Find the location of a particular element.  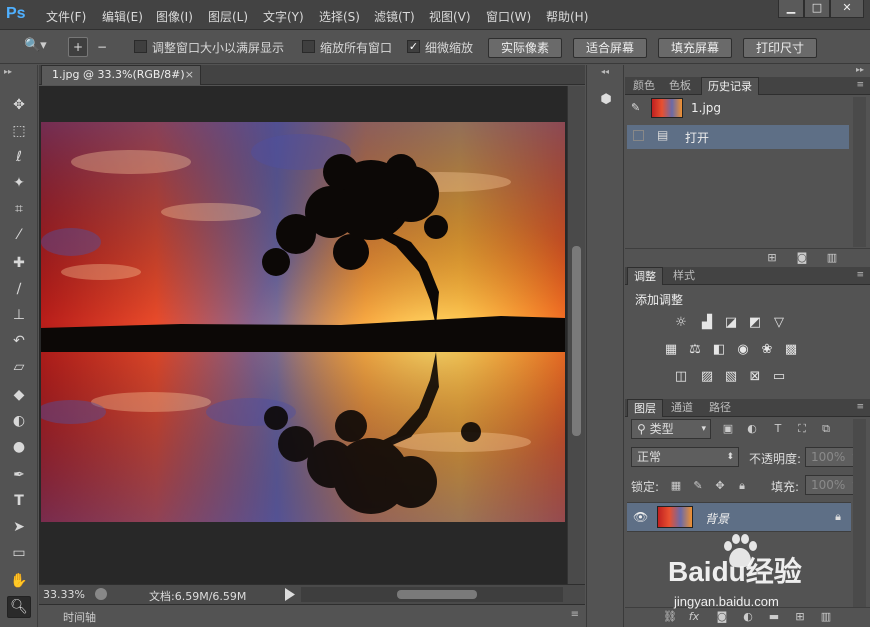

filter-smart-object-icon: ⧉ is located at coordinates (826, 429).